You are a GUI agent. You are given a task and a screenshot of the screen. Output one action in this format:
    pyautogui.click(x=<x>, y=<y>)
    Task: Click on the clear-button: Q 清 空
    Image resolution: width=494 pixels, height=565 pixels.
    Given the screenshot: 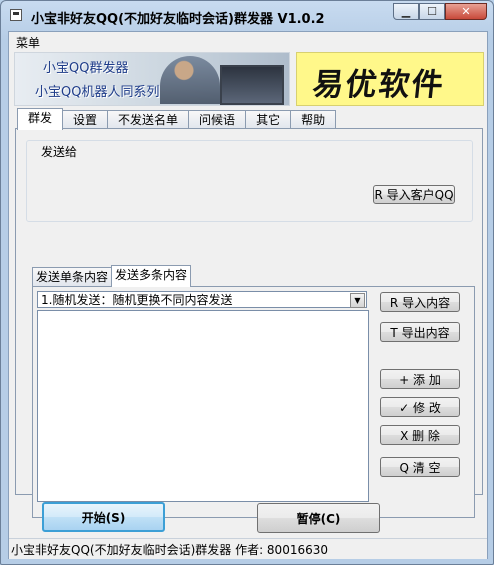 What is the action you would take?
    pyautogui.click(x=420, y=467)
    